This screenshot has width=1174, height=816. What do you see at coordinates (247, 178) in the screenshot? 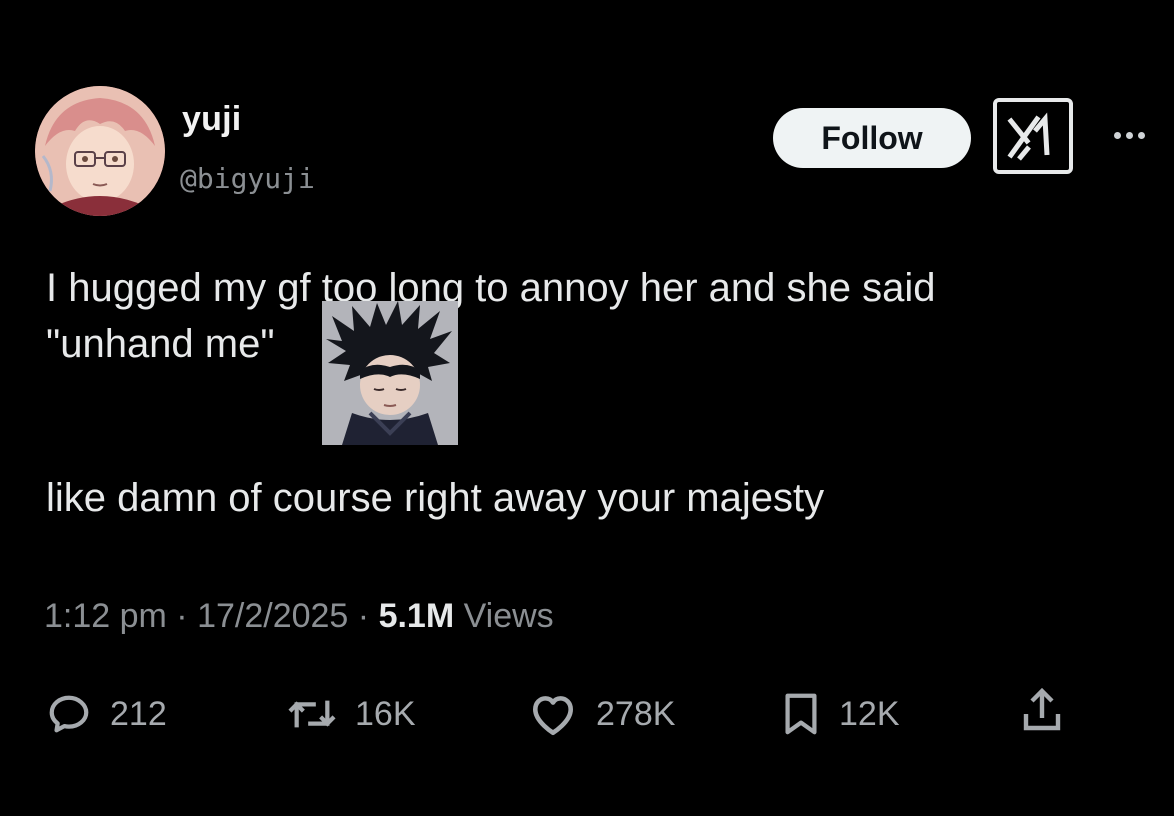
I see `author-handle: @bigyuji` at bounding box center [247, 178].